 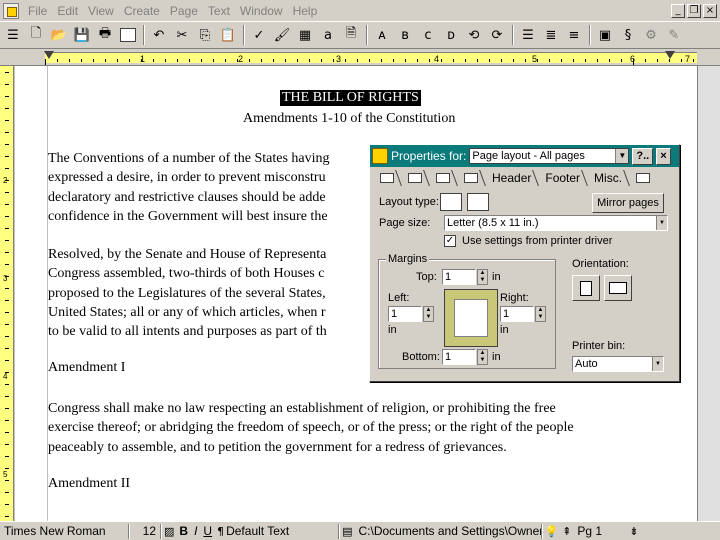 What do you see at coordinates (360, 57) in the screenshot?
I see `horizontal-ruler: 1 2 3 4 5 6 7` at bounding box center [360, 57].